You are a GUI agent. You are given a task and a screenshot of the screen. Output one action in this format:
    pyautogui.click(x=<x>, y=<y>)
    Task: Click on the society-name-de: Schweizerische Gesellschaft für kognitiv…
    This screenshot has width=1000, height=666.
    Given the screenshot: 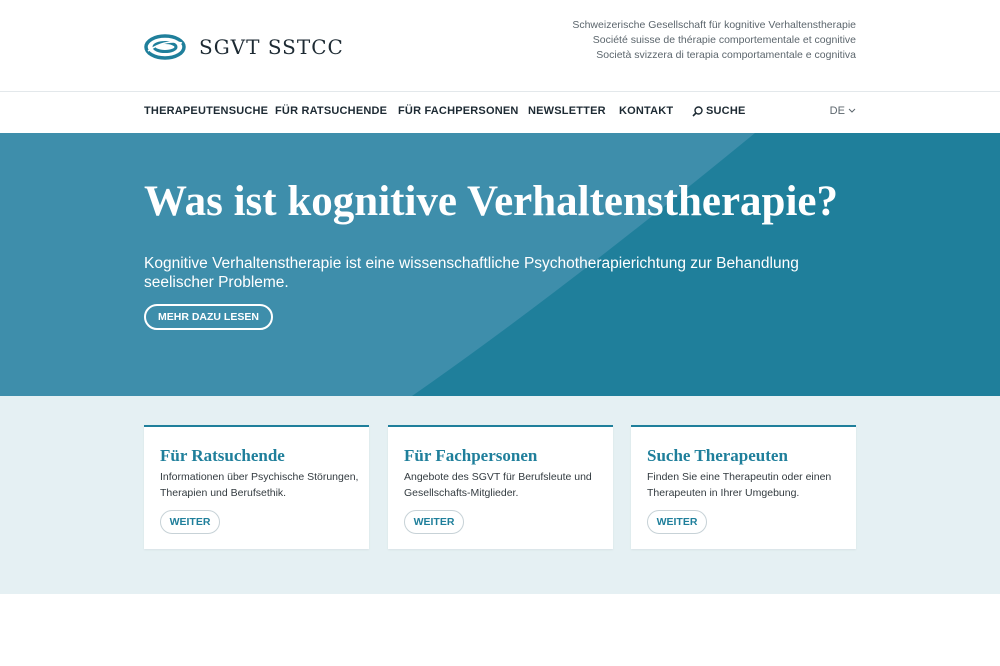 What is the action you would take?
    pyautogui.click(x=714, y=25)
    